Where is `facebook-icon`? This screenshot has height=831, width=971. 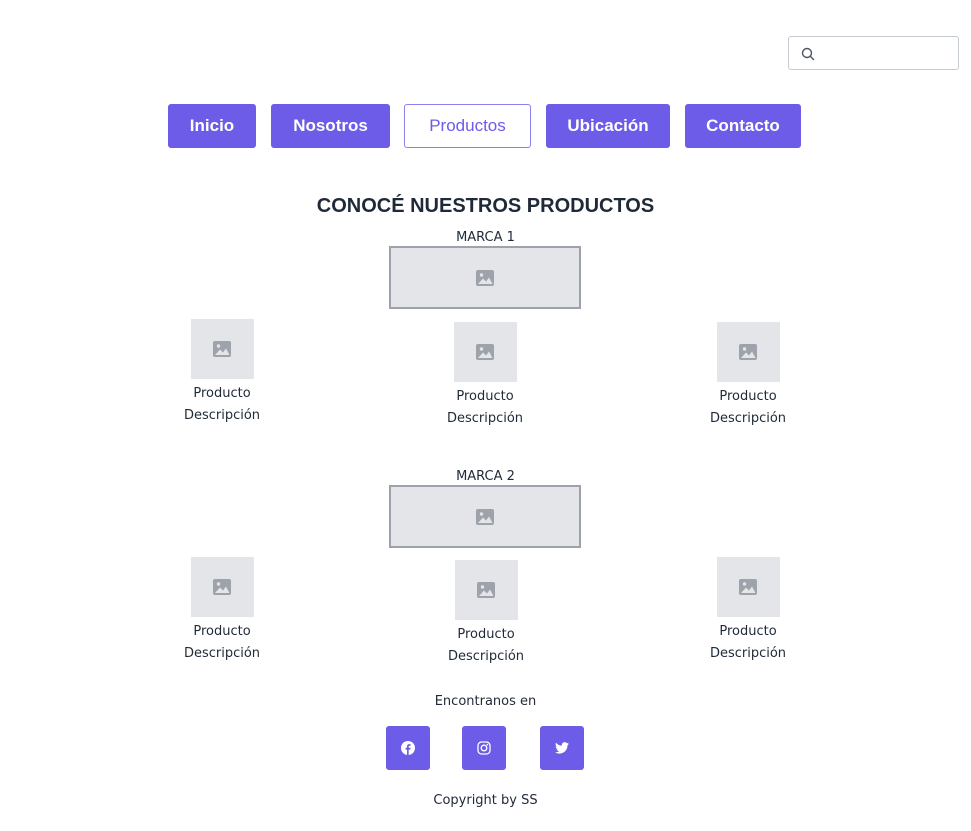
facebook-icon is located at coordinates (408, 748).